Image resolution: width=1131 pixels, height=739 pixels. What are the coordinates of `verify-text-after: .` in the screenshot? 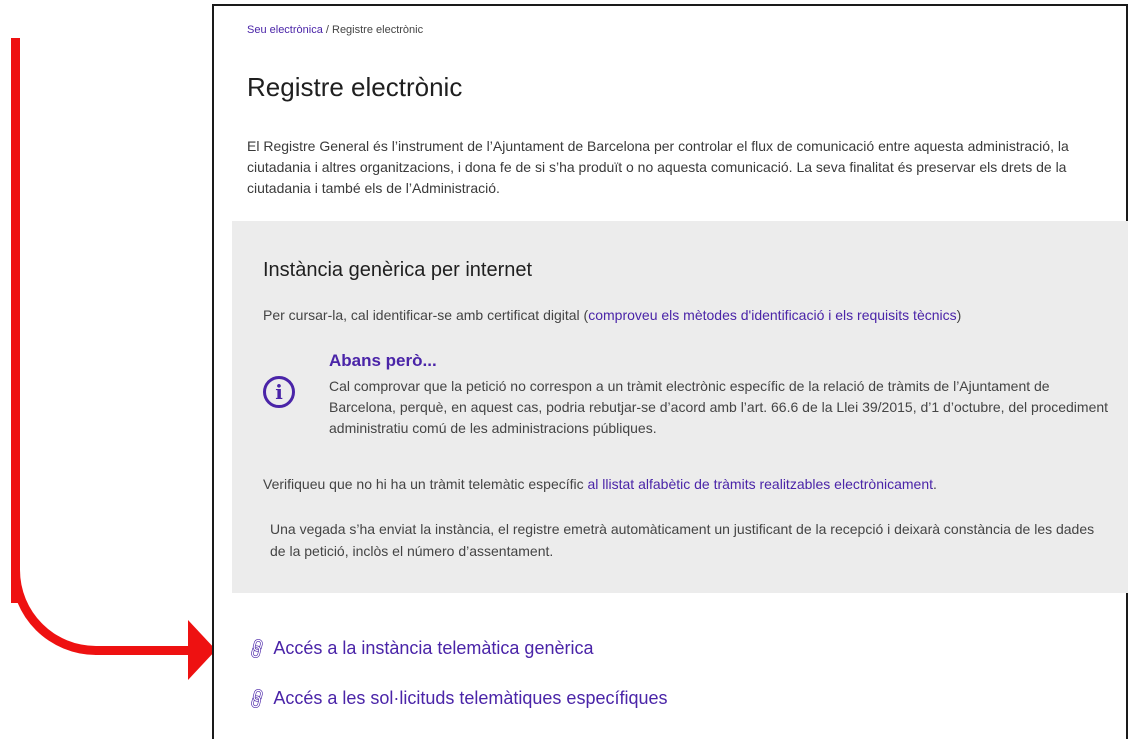 It's located at (935, 484).